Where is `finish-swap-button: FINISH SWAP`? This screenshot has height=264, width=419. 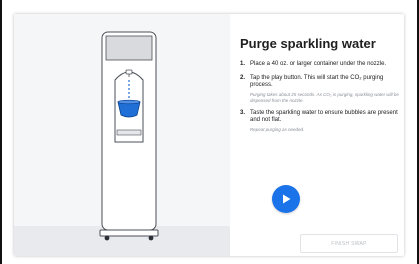 finish-swap-button: FINISH SWAP is located at coordinates (349, 243).